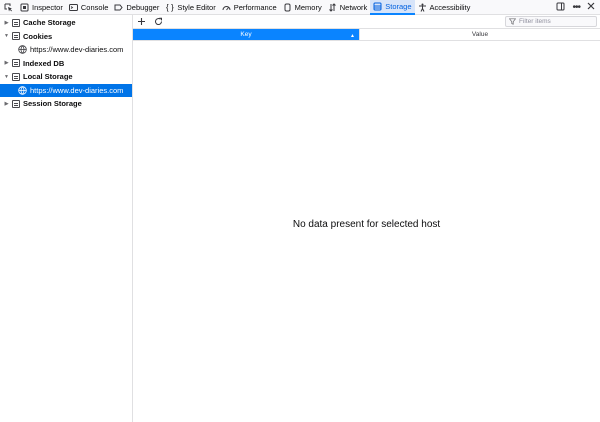  I want to click on tab-network: Network, so click(348, 7).